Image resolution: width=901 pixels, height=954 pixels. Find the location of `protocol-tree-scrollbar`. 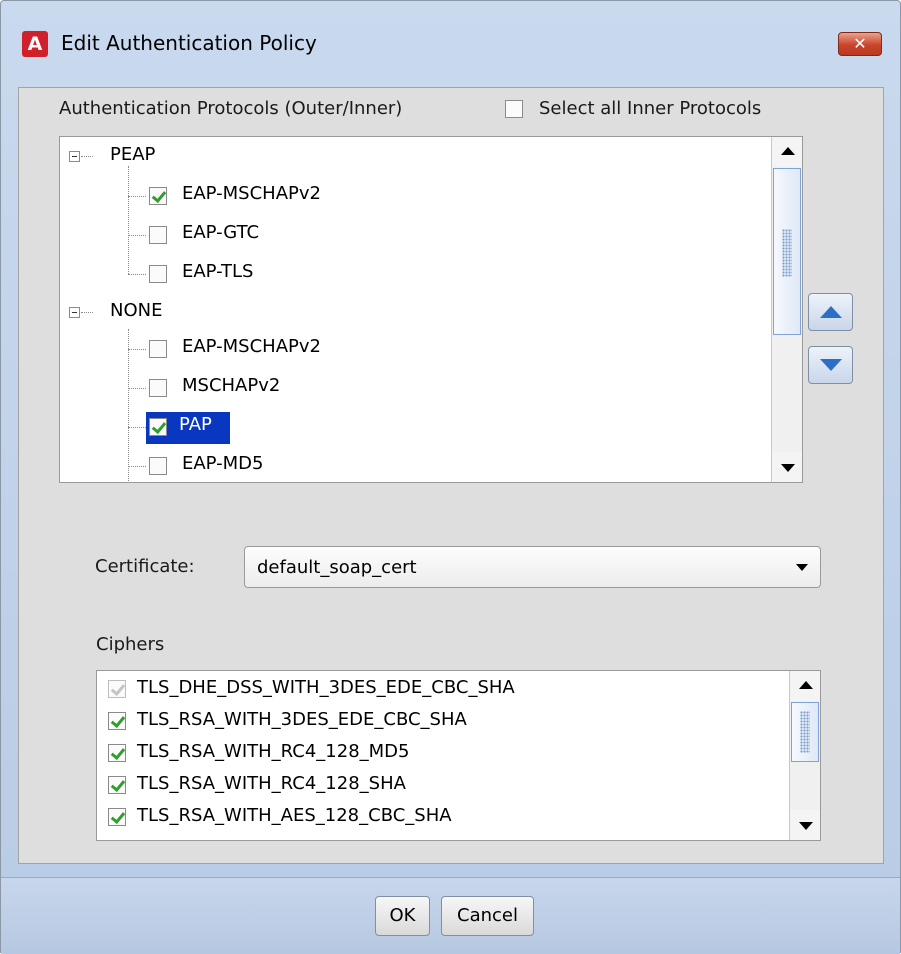

protocol-tree-scrollbar is located at coordinates (786, 309).